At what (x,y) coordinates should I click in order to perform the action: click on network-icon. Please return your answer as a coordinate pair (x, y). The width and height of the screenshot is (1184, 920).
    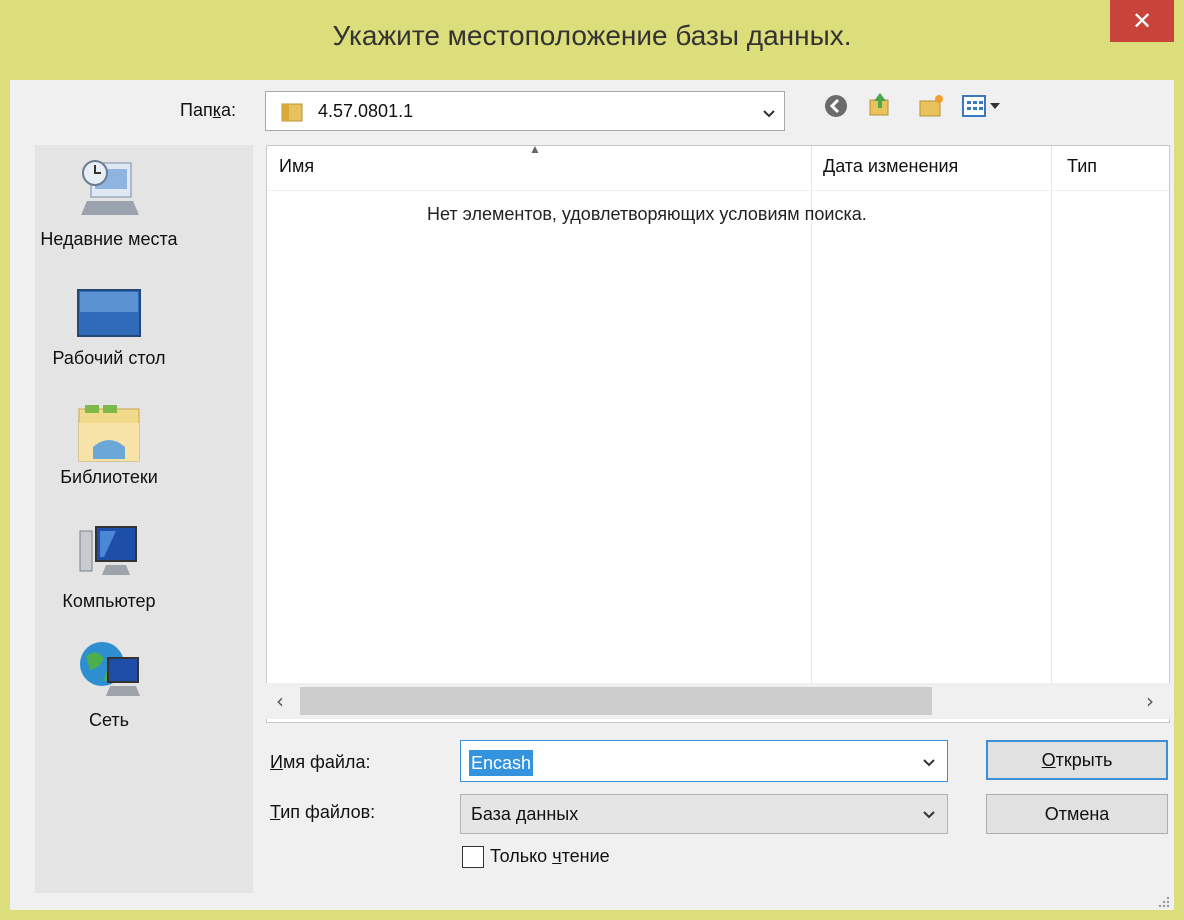
    Looking at the image, I should click on (110, 669).